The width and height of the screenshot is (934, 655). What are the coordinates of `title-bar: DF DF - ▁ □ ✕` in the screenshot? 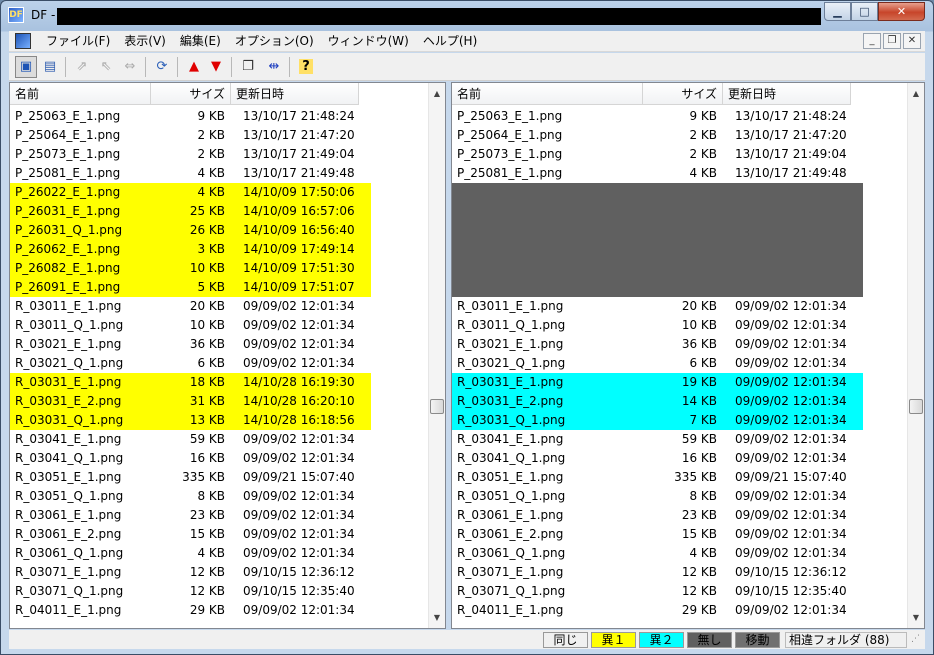 It's located at (467, 16).